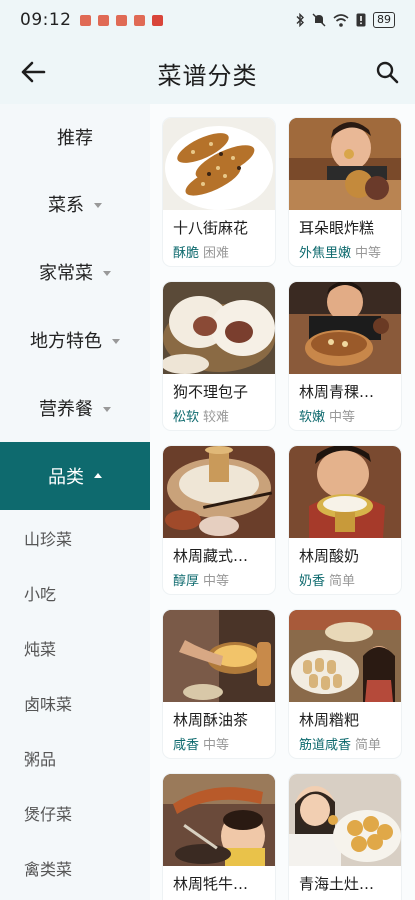  I want to click on recipe-card: 林周藏式… 醇厚 中等, so click(219, 520).